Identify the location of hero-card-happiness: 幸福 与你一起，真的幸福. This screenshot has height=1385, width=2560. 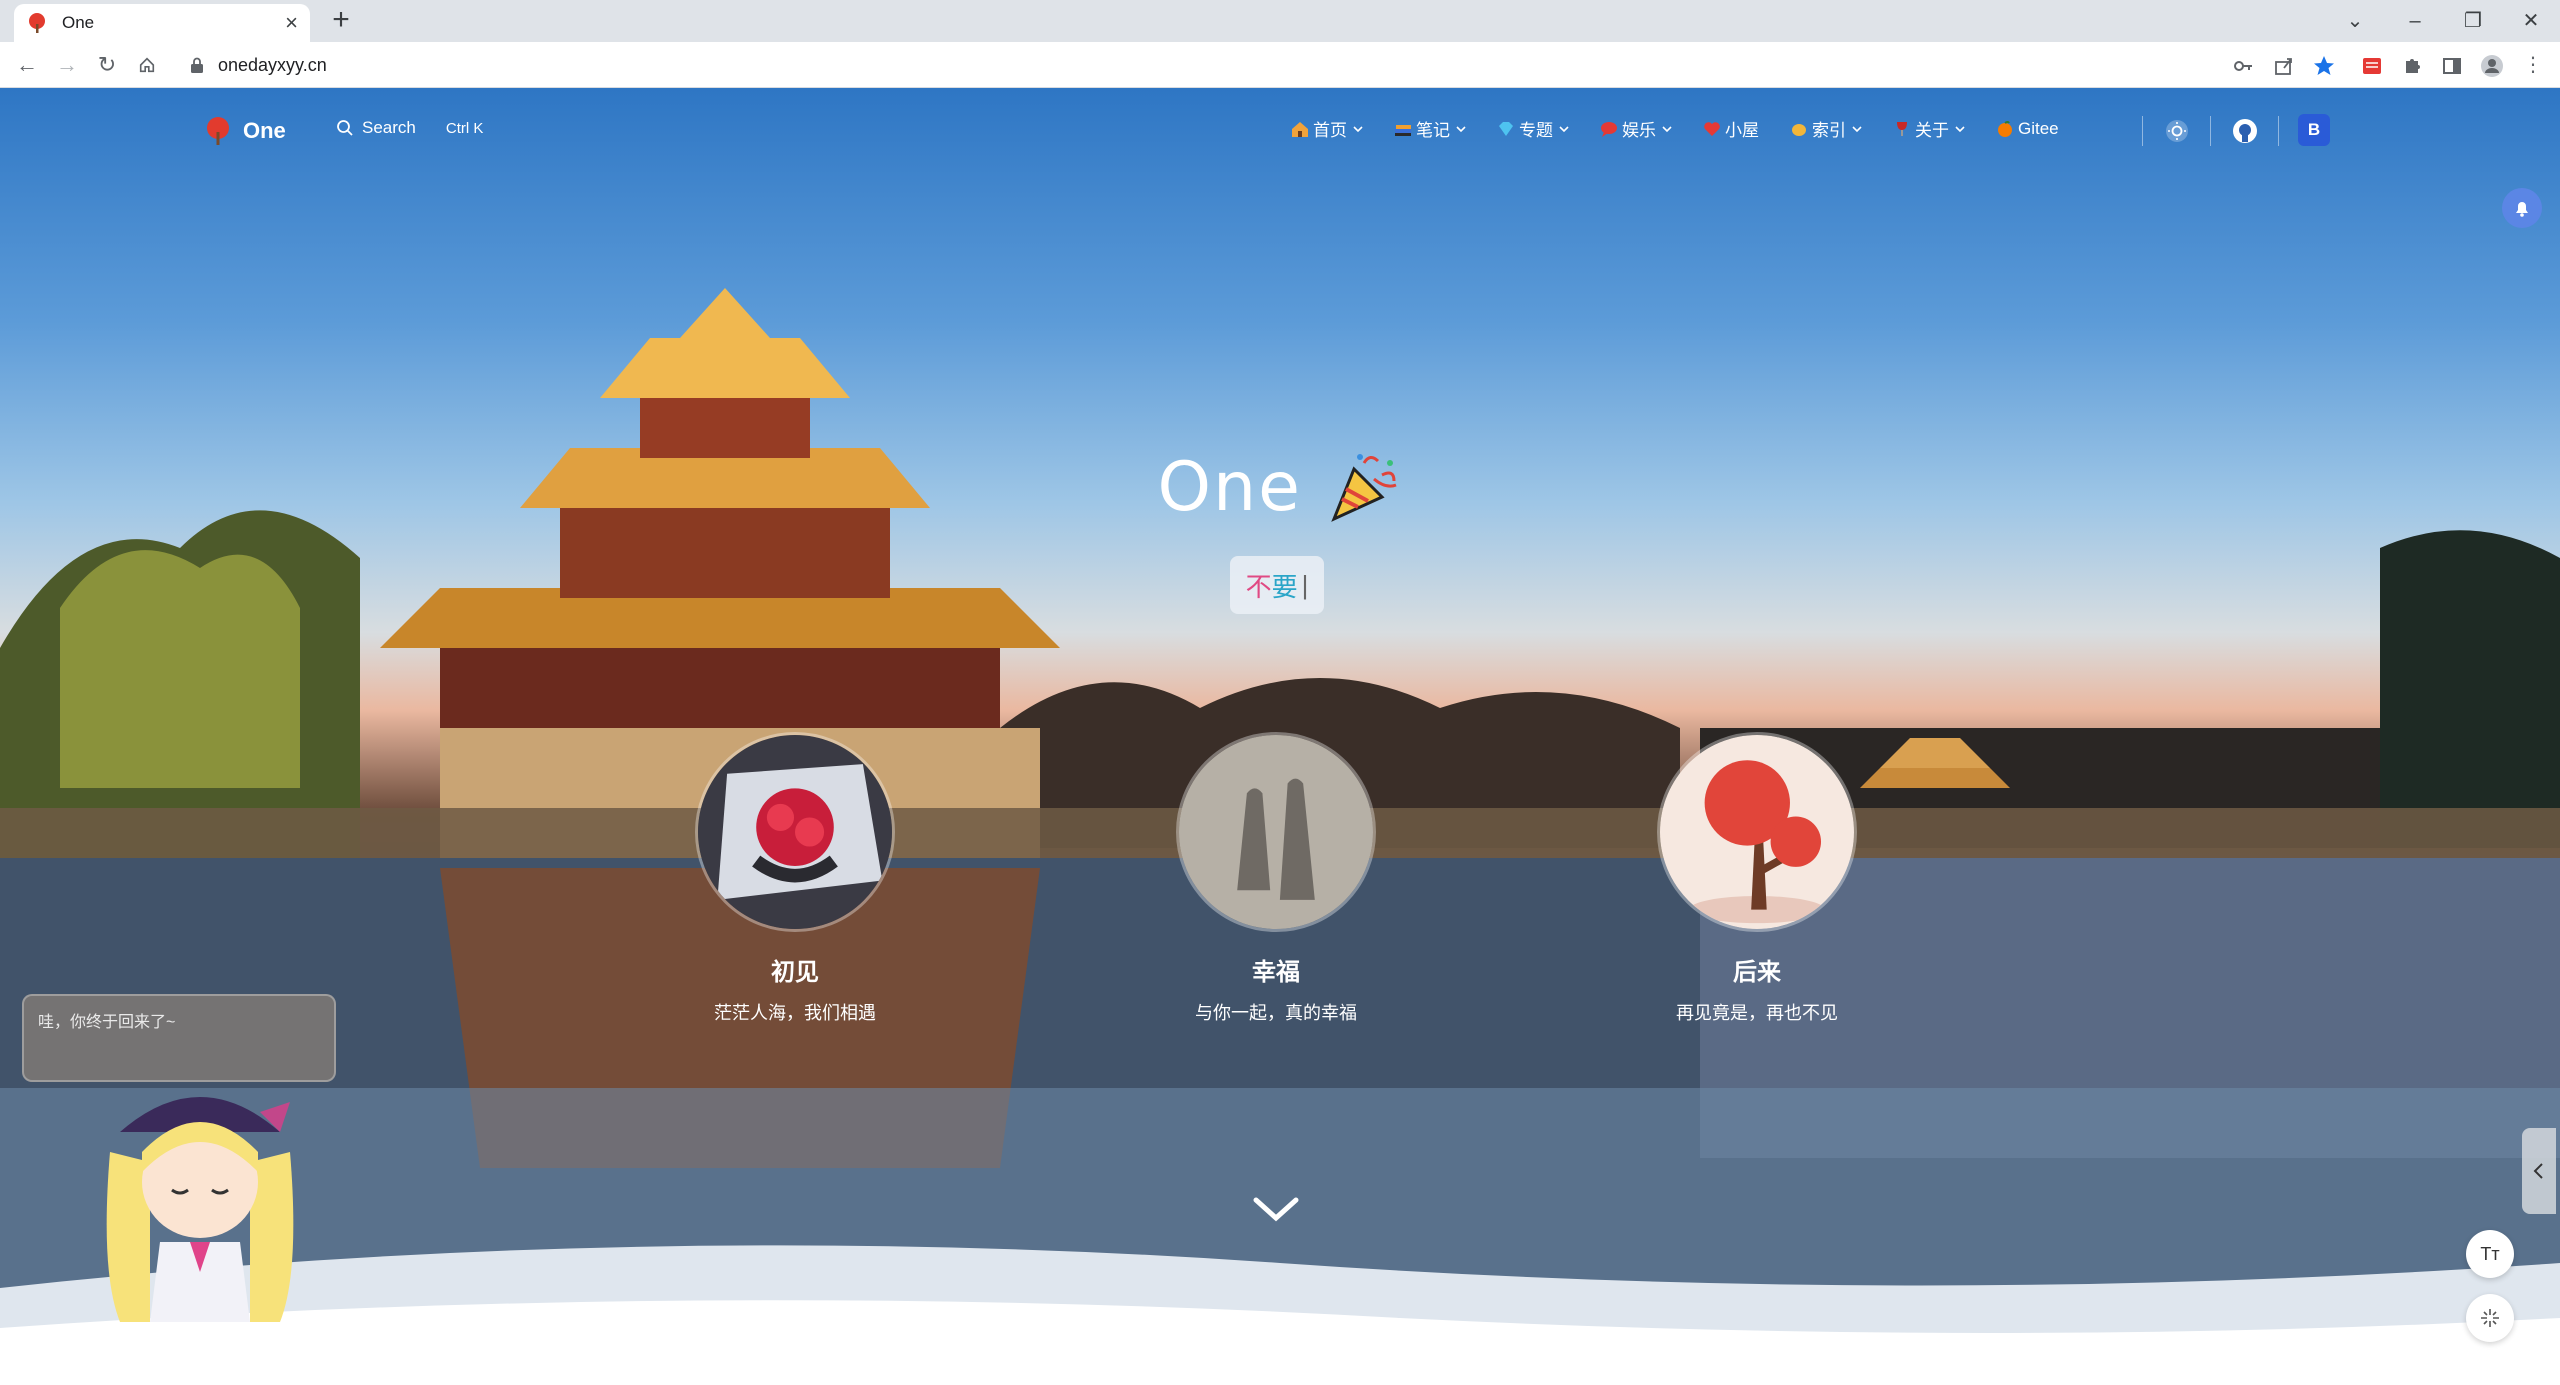
(1276, 878).